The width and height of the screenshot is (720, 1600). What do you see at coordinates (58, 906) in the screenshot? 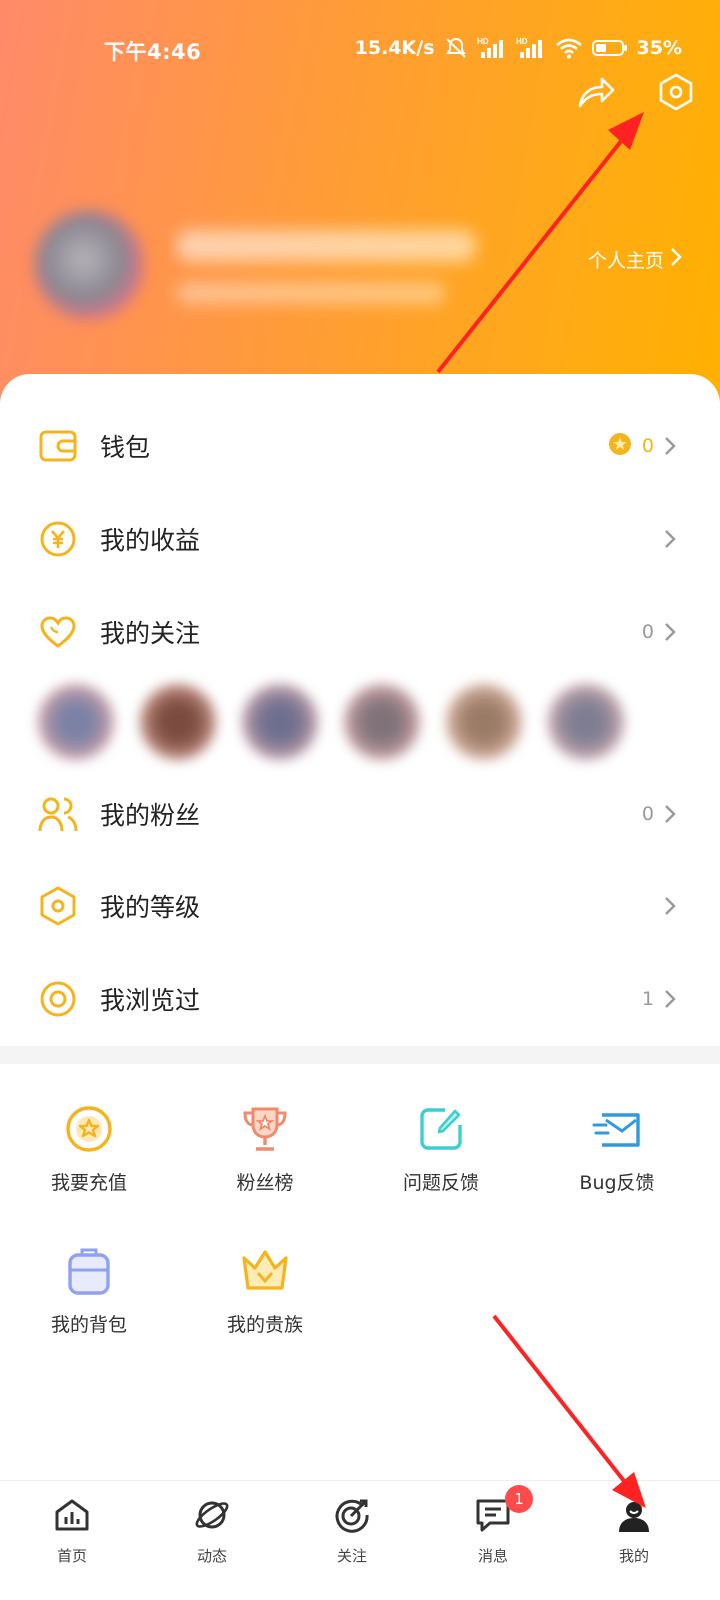
I see `hexagon-level-icon` at bounding box center [58, 906].